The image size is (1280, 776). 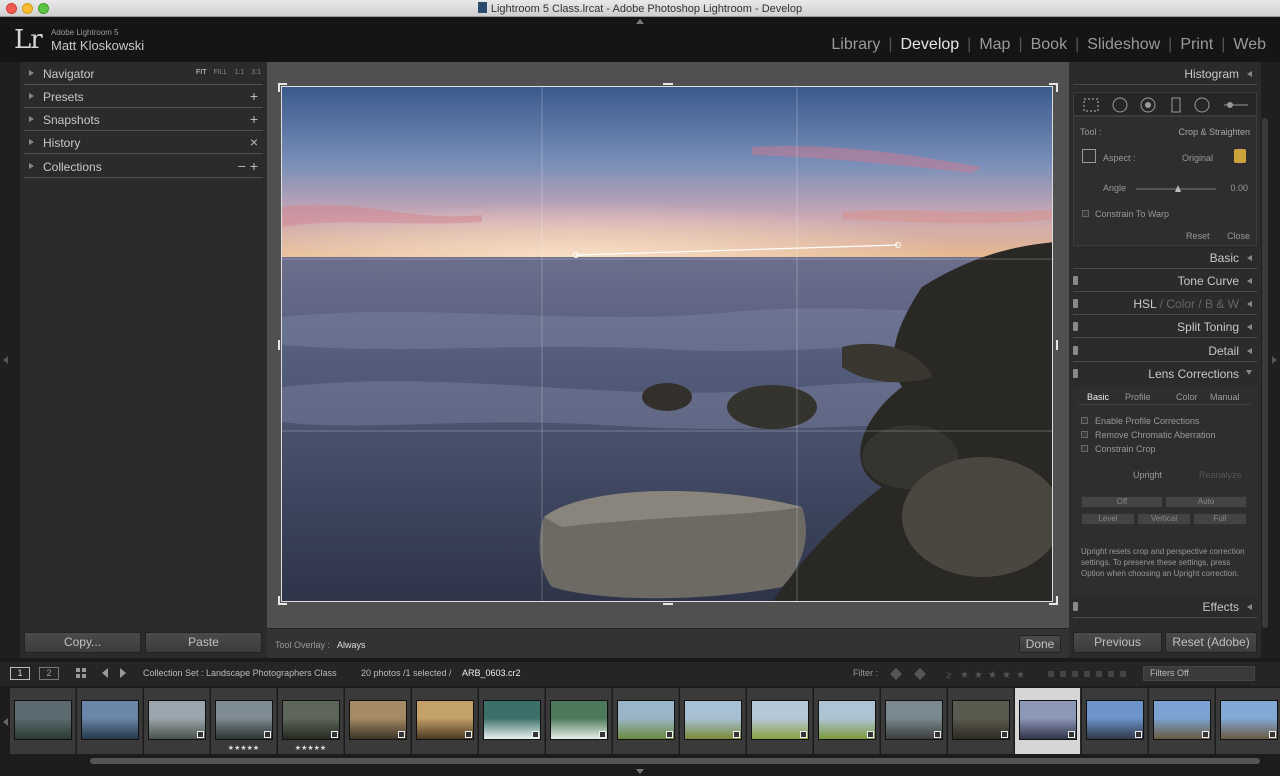 I want to click on upright-full-button: Full, so click(x=1220, y=519).